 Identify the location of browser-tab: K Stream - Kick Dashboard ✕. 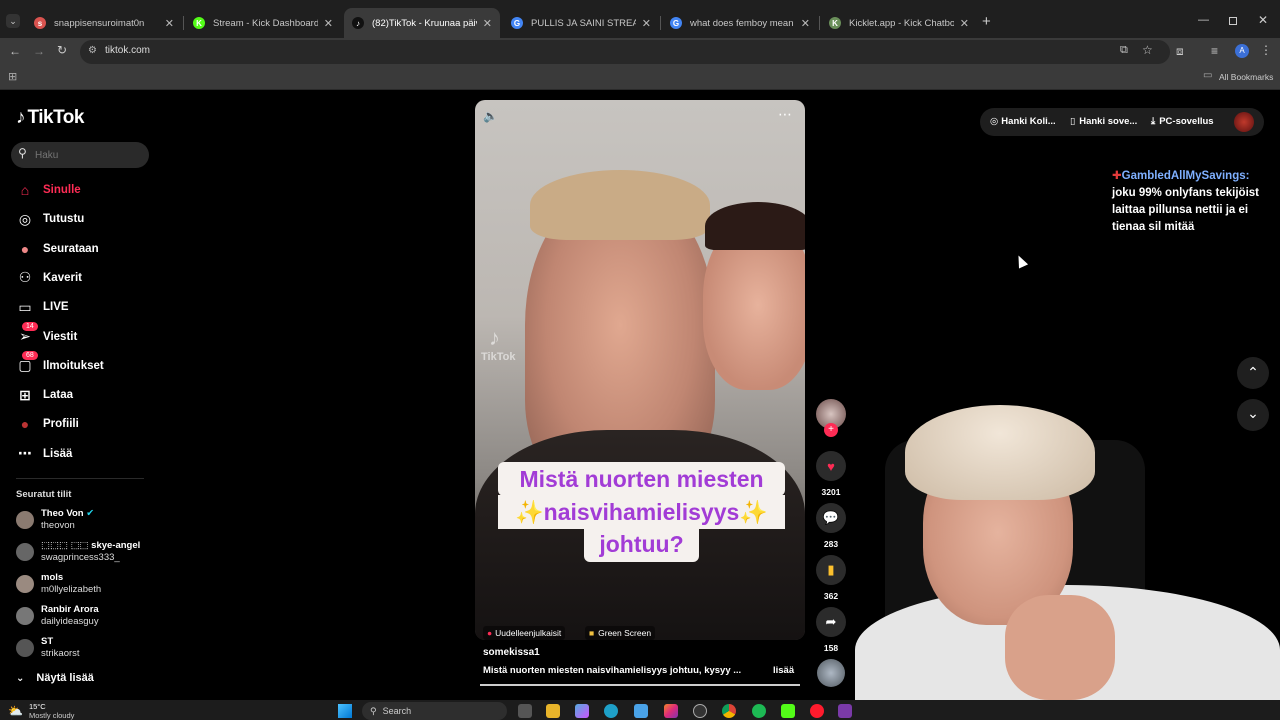
(263, 23).